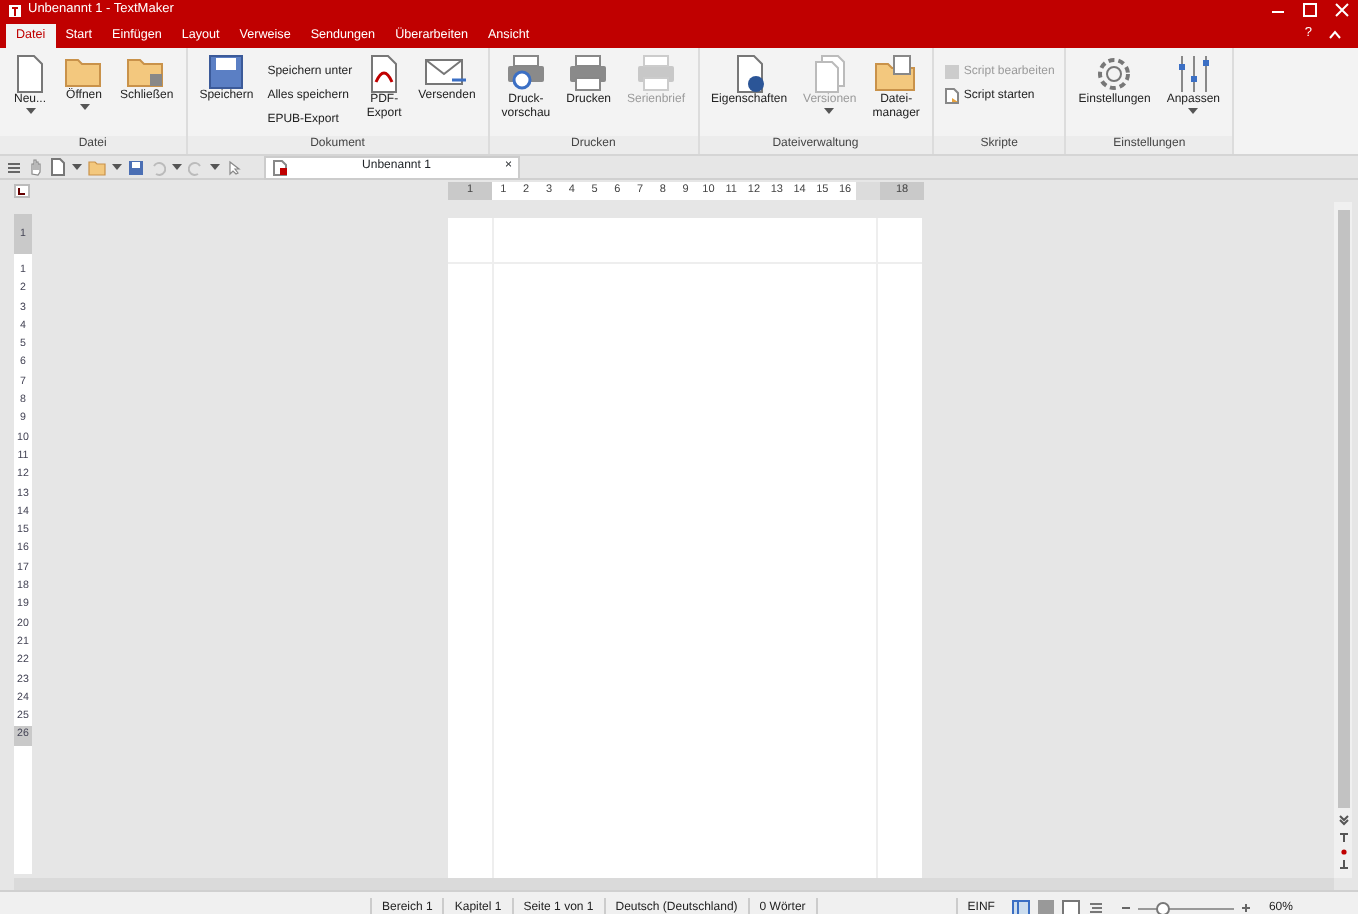 This screenshot has height=914, width=1358. Describe the element at coordinates (384, 74) in the screenshot. I see `pdf-document-icon` at that location.